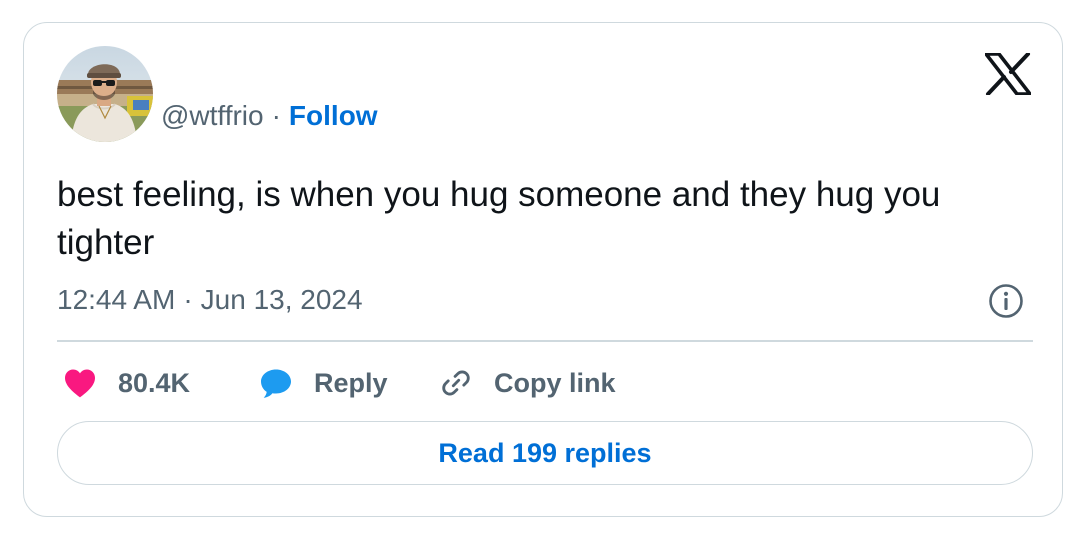 This screenshot has height=547, width=1092. I want to click on copy-link-button: Copy link, so click(527, 383).